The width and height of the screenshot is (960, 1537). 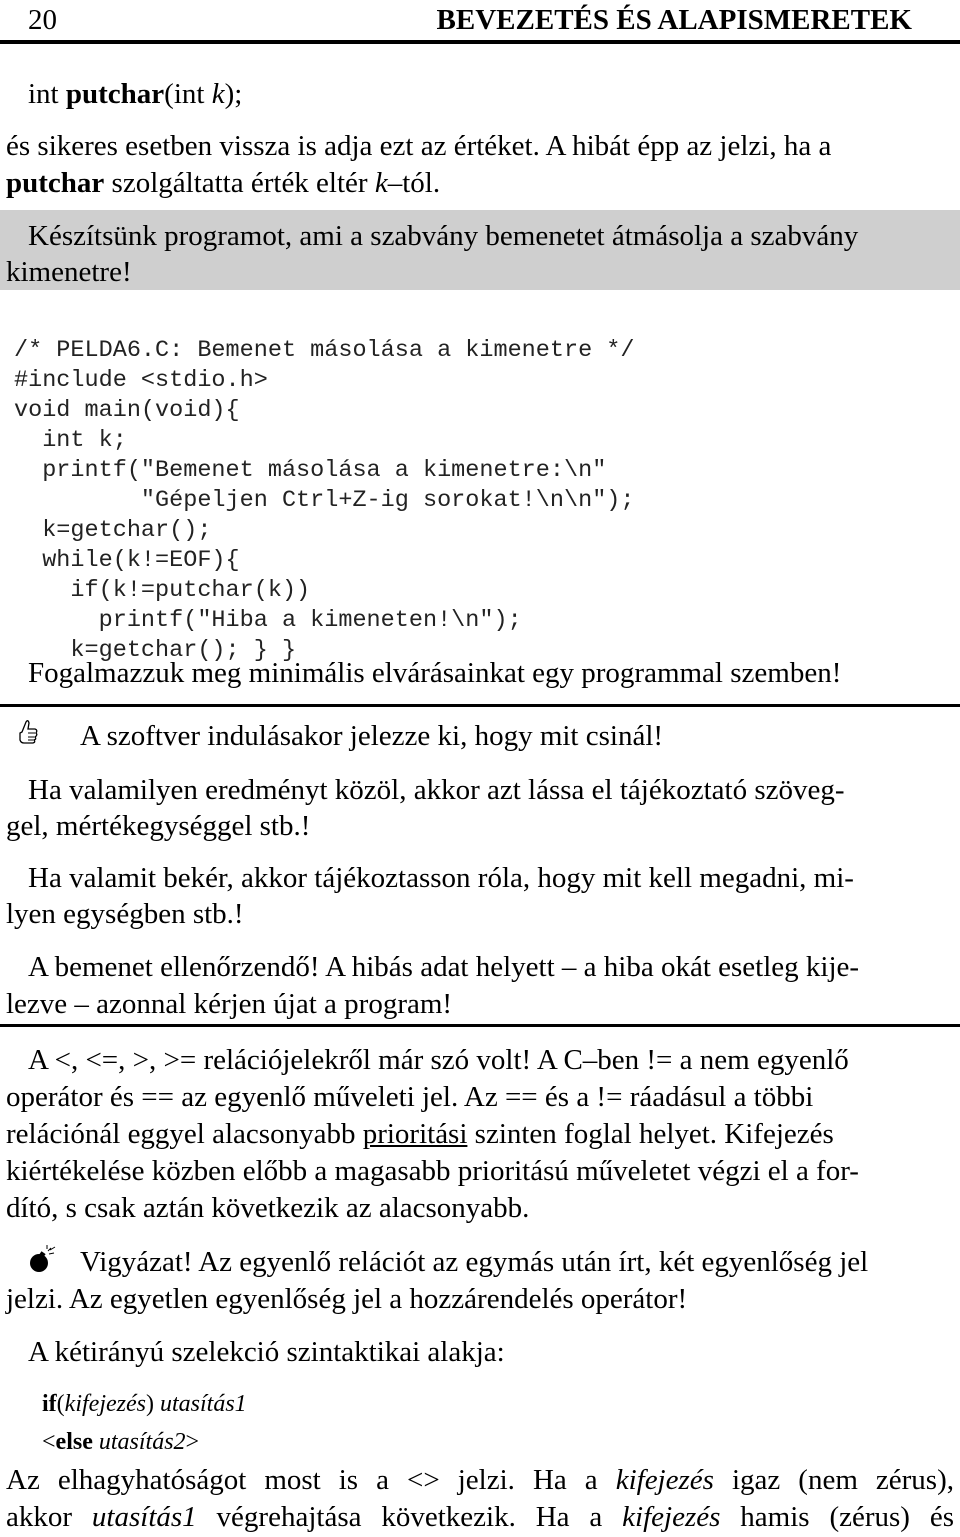 I want to click on page-header: 20 BEVEZETÉS ÉS ALAPISMERETEK, so click(x=480, y=22).